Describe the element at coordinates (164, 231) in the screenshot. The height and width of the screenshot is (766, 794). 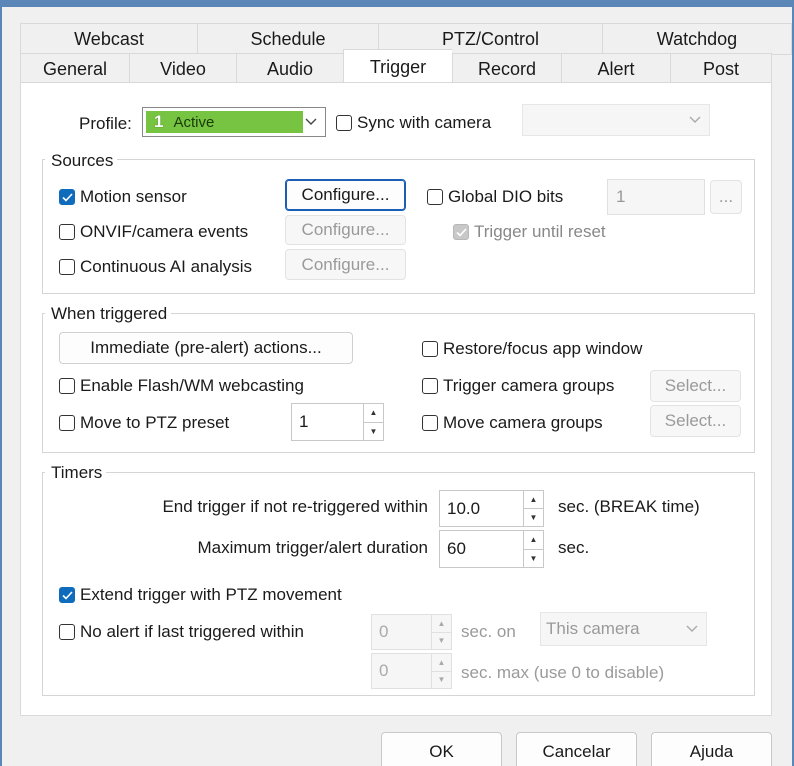
I see `onvif-events-label: ONVIF/camera events` at that location.